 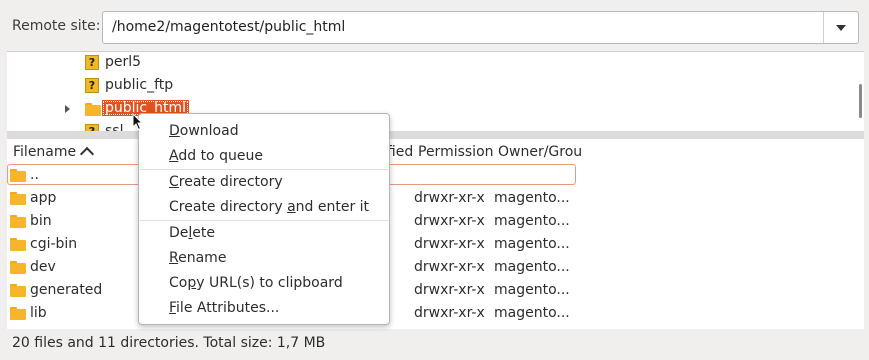 I want to click on menu-mnemonic: R, so click(x=174, y=258).